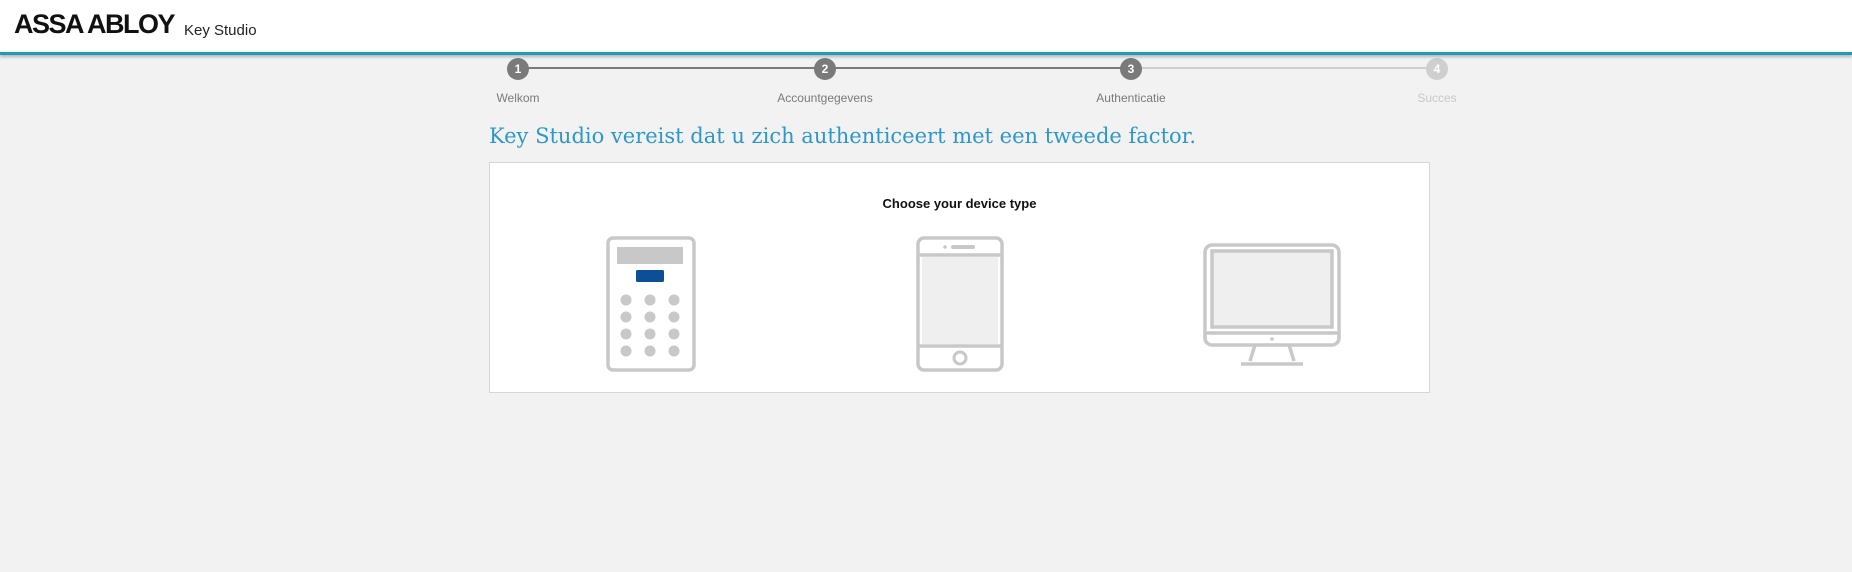 The image size is (1852, 572). I want to click on hardware-token-icon, so click(651, 304).